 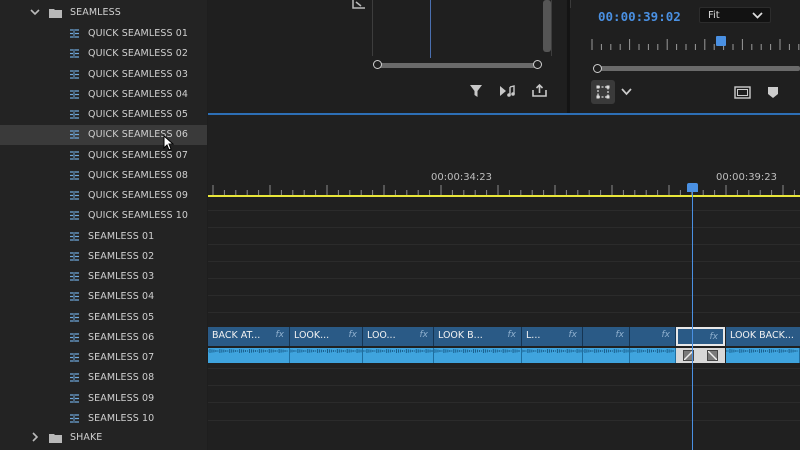 I want to click on drag-video-audio-icon, so click(x=508, y=91).